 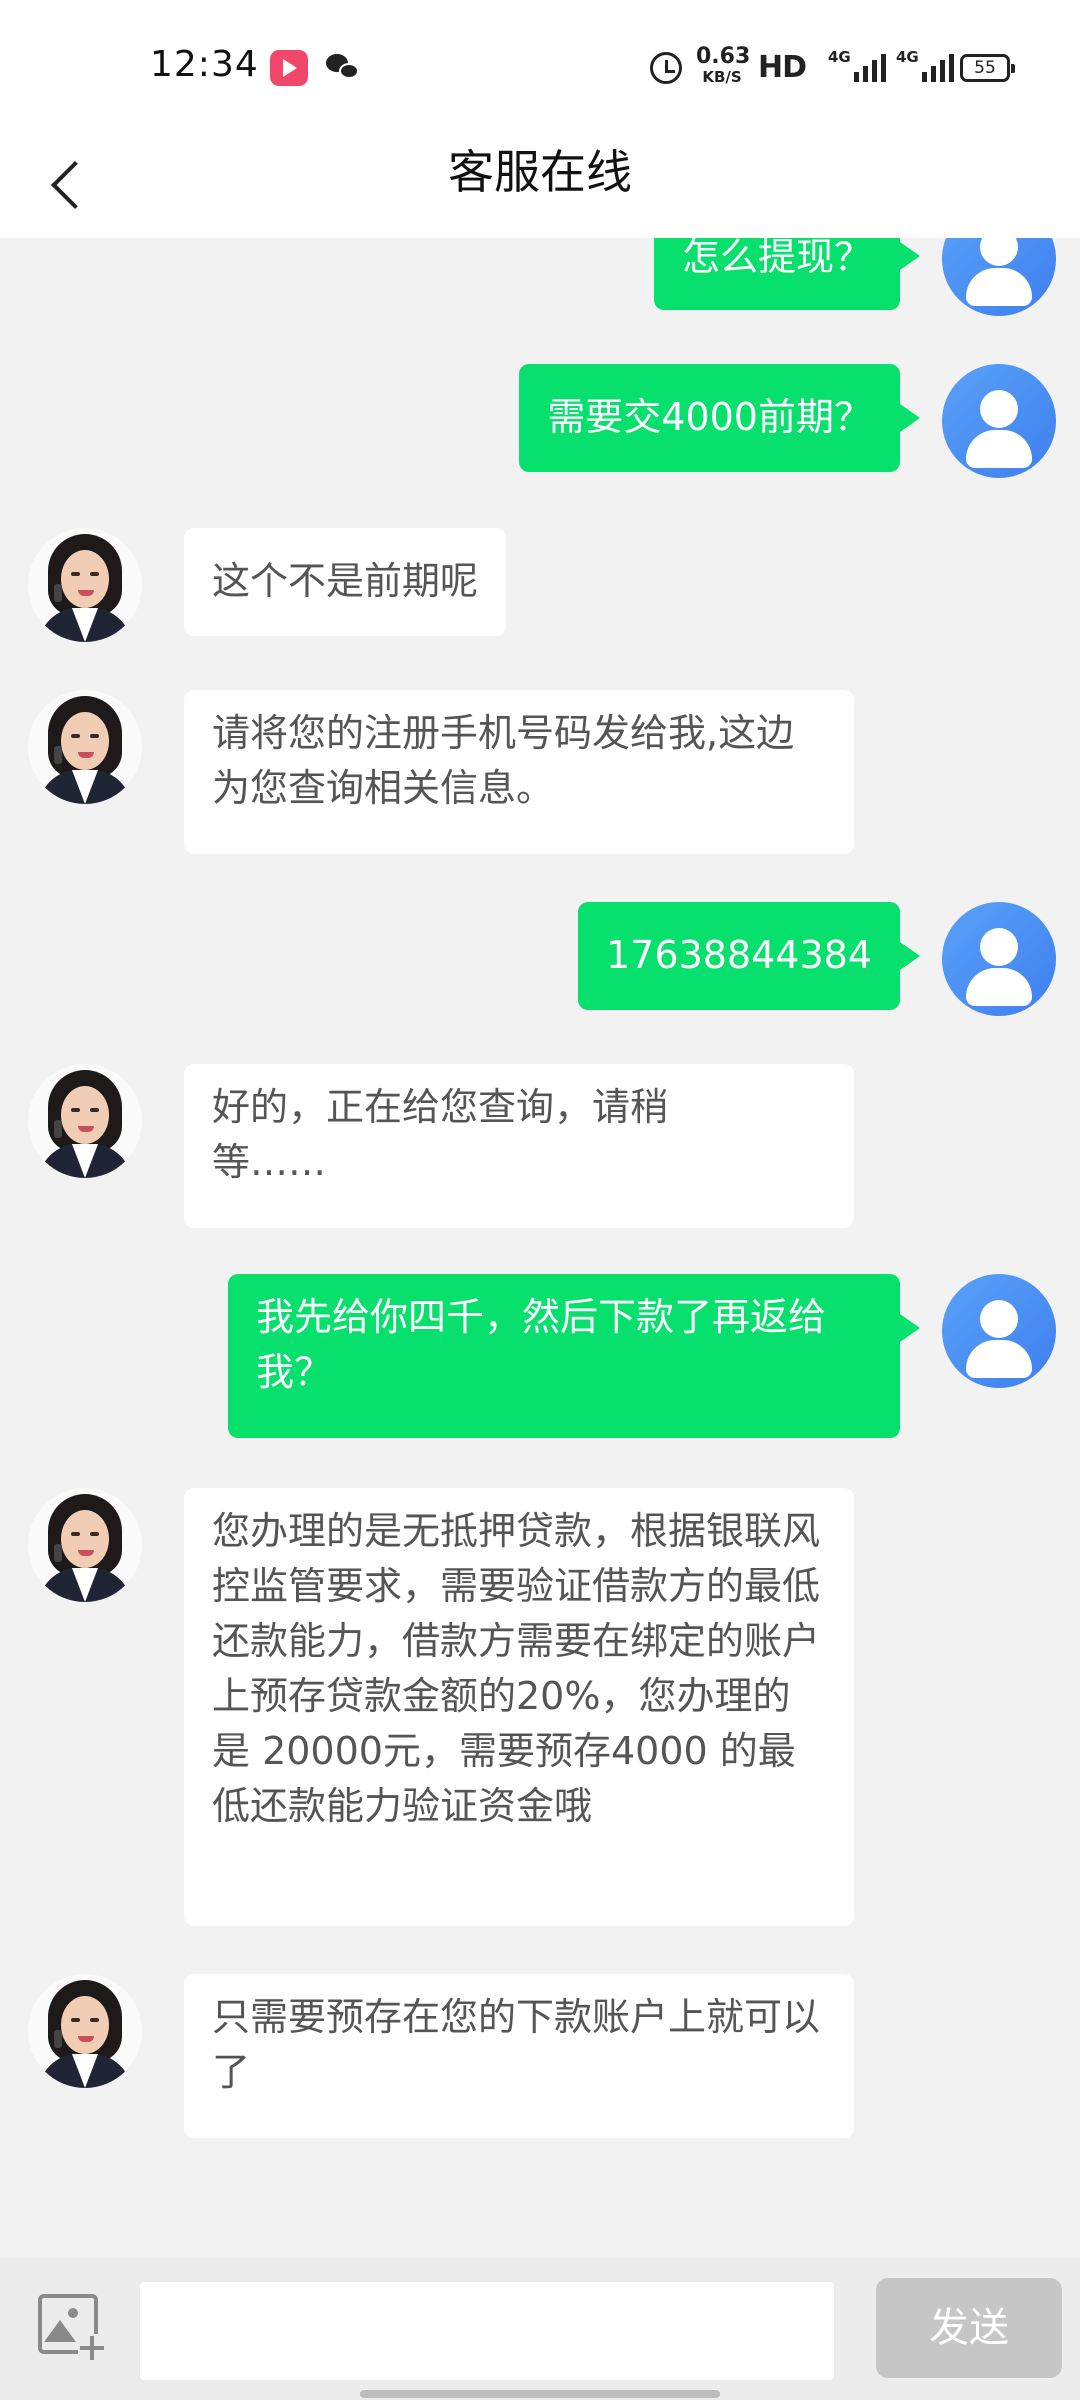 I want to click on signal-icon-sim2: 4G, so click(x=927, y=66).